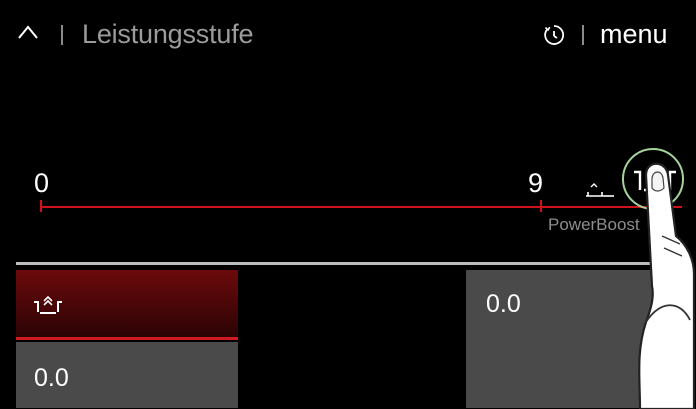  I want to click on scale-max-label: 9, so click(536, 183).